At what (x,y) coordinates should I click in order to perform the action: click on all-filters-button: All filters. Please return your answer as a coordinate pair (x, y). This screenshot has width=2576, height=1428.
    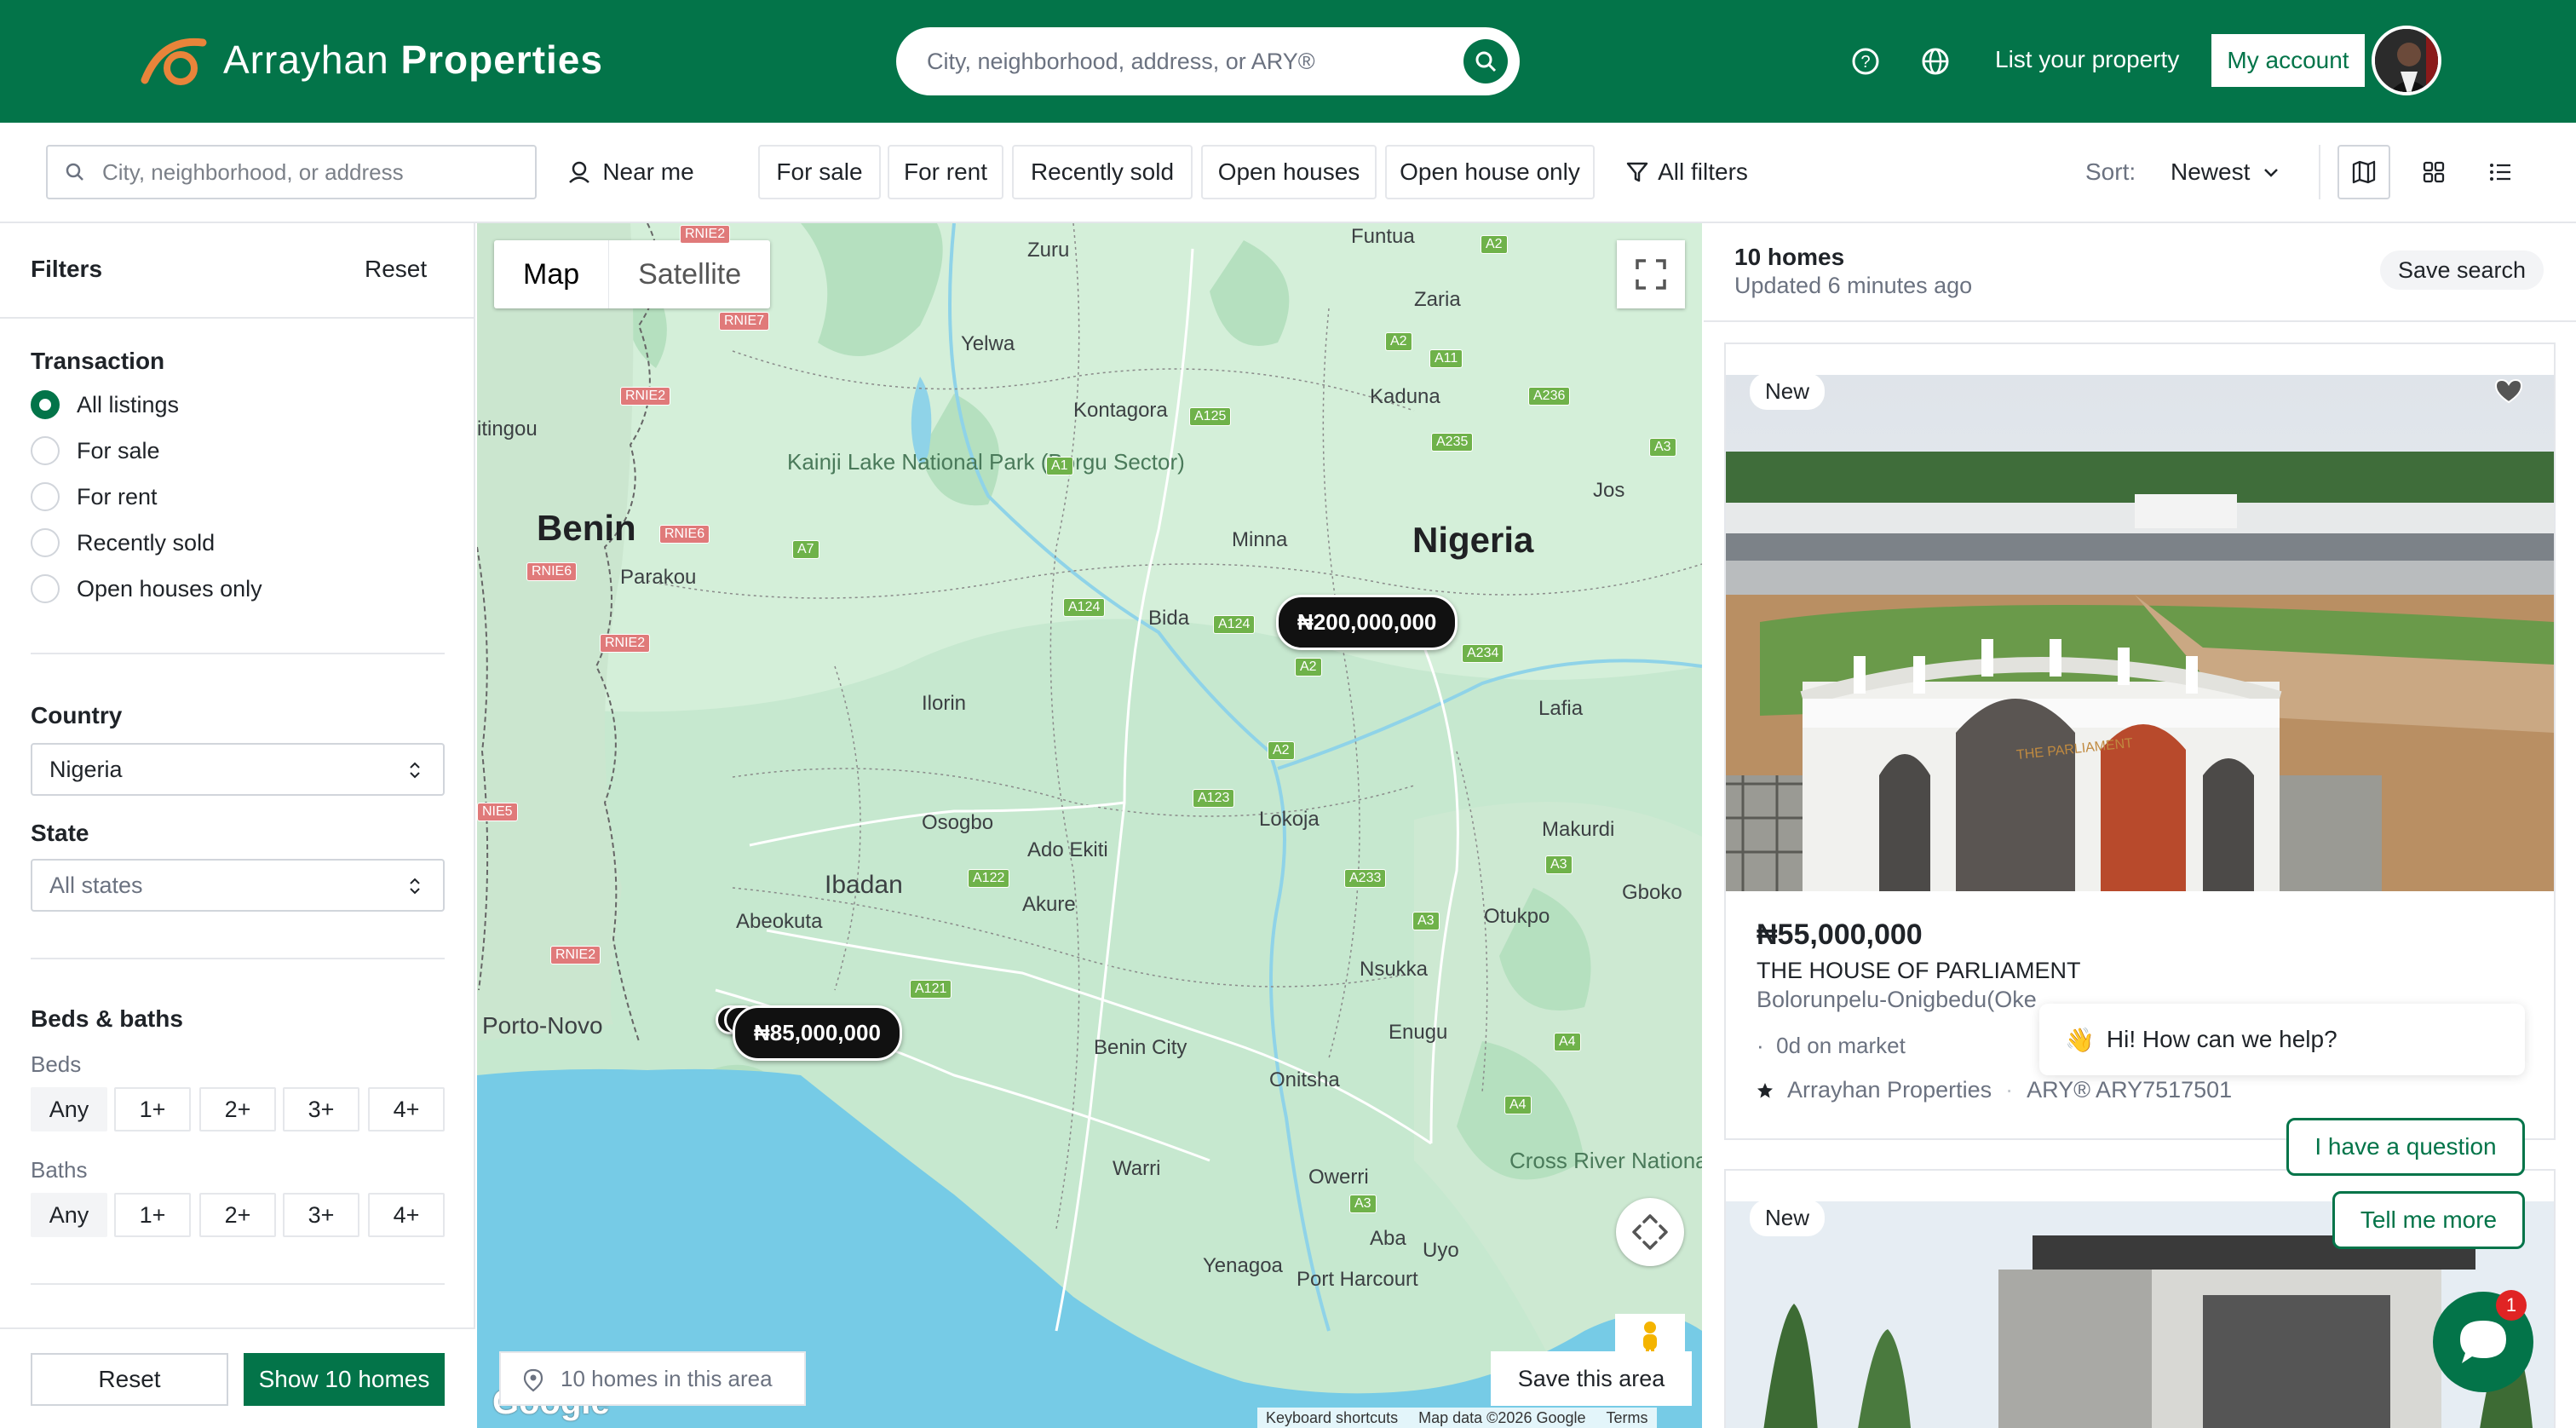
    Looking at the image, I should click on (1687, 172).